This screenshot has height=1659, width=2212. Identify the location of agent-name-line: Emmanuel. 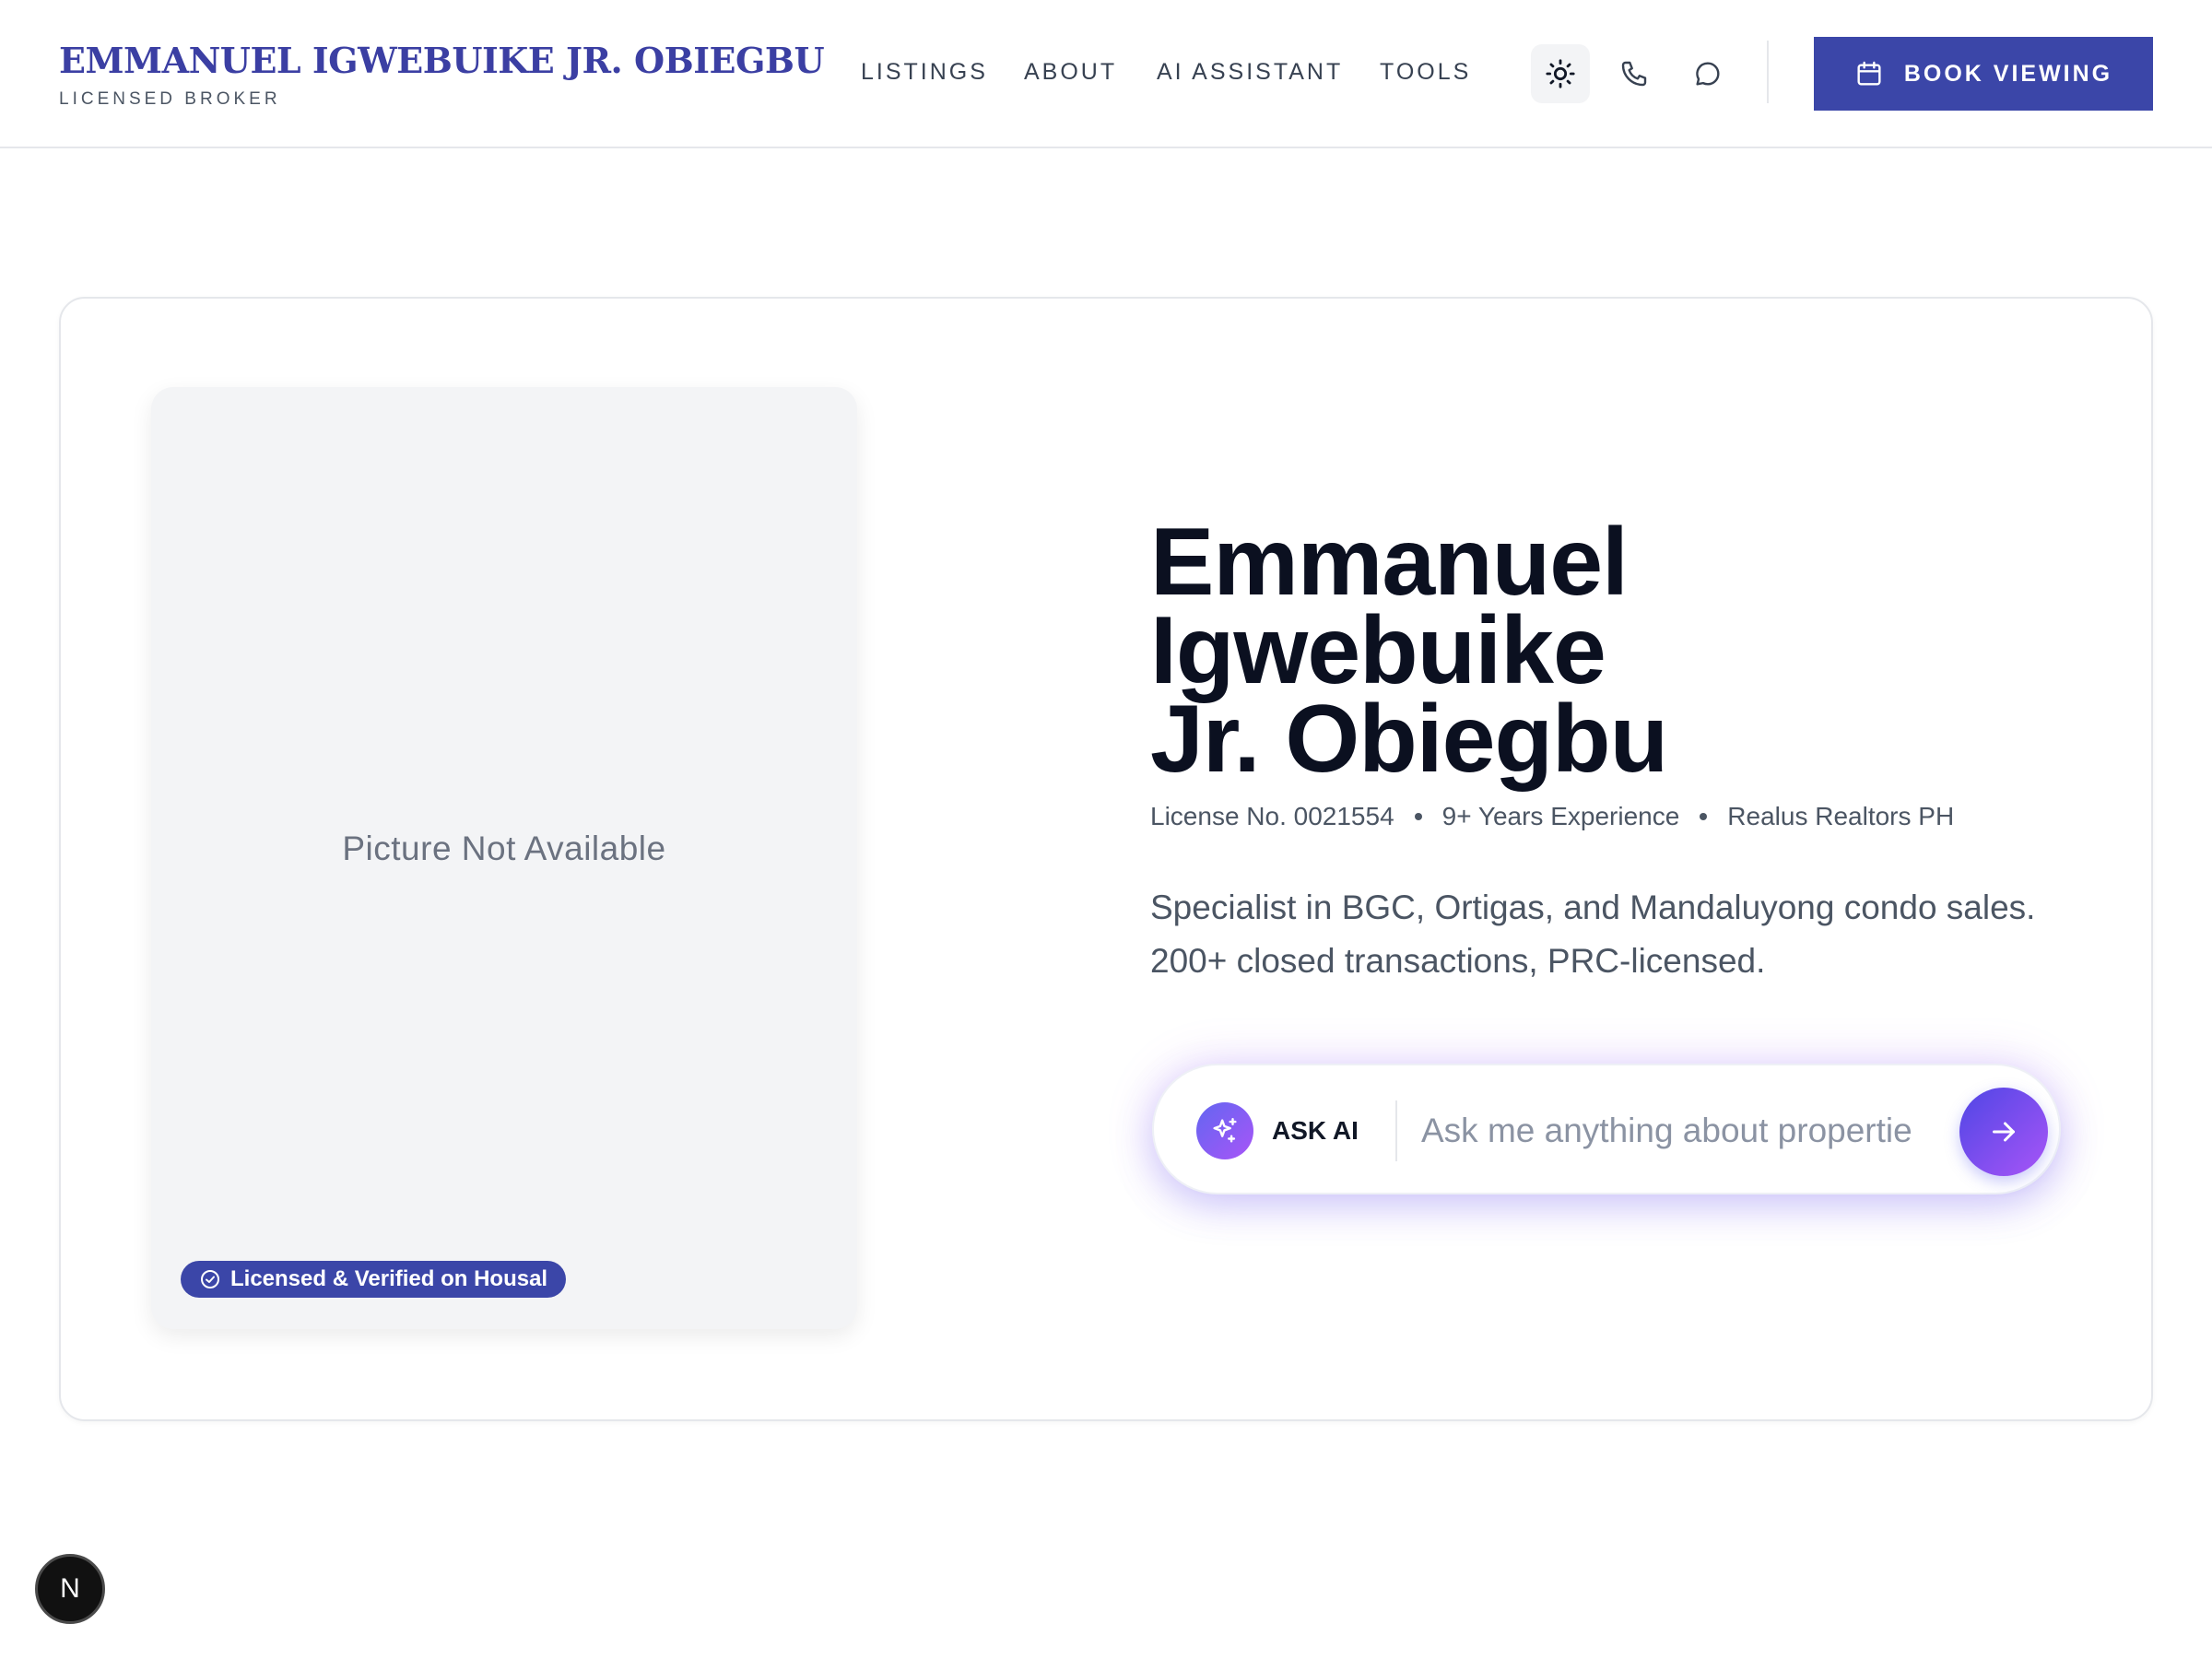
(1389, 562).